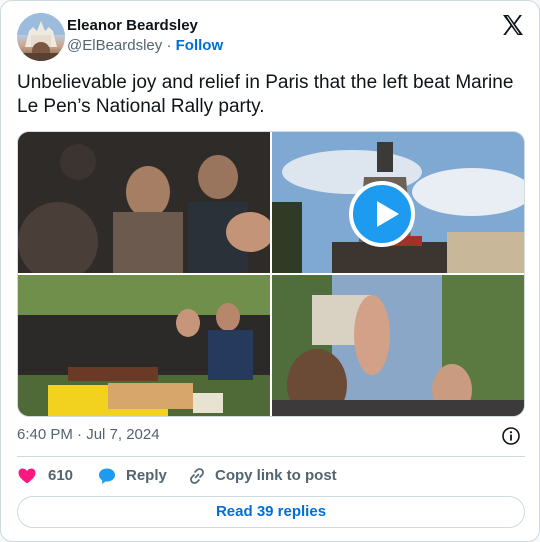 The width and height of the screenshot is (540, 542). I want to click on x-logo-icon, so click(513, 25).